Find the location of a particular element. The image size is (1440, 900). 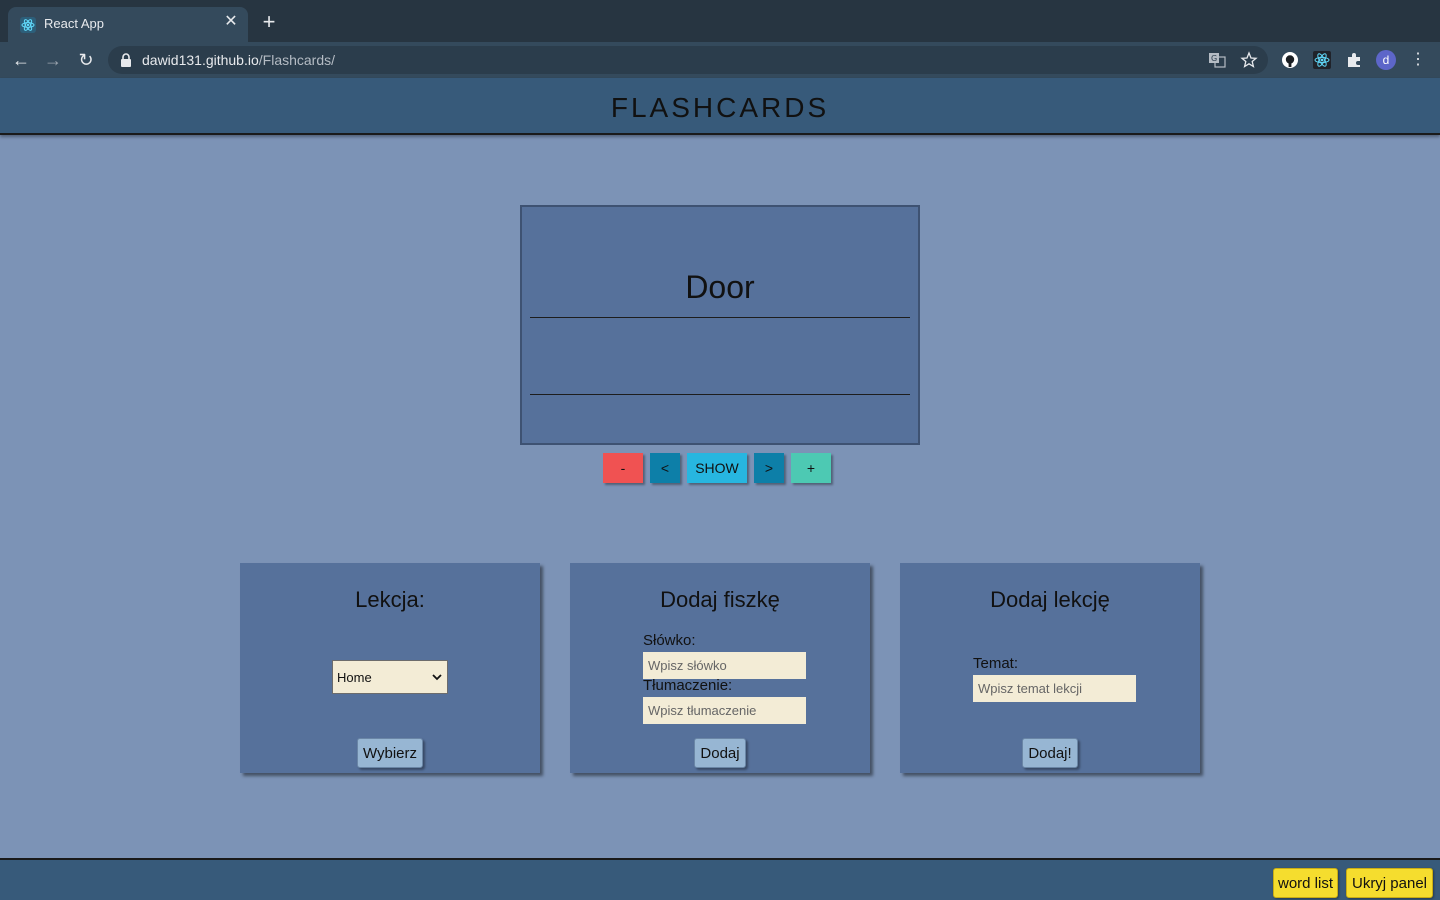

next-card-button: > is located at coordinates (769, 468).